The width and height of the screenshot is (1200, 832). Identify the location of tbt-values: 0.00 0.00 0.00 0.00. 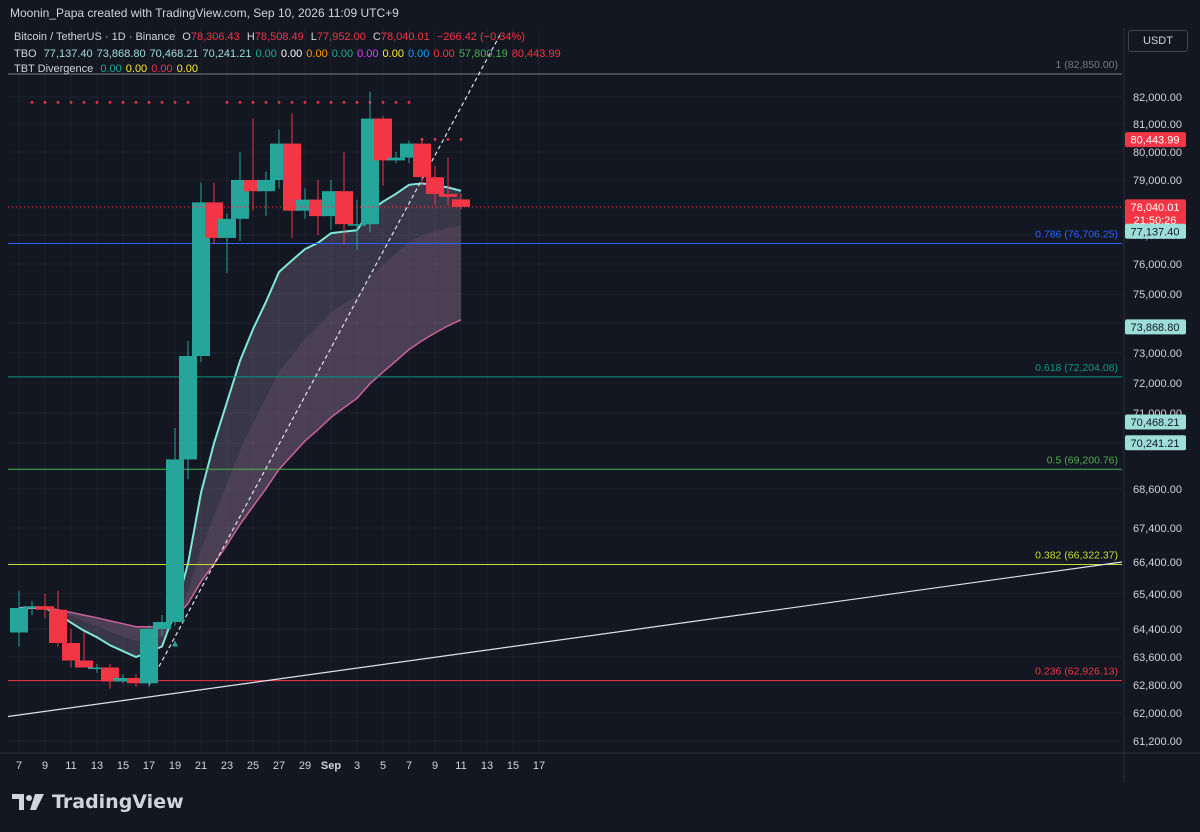
(151, 69).